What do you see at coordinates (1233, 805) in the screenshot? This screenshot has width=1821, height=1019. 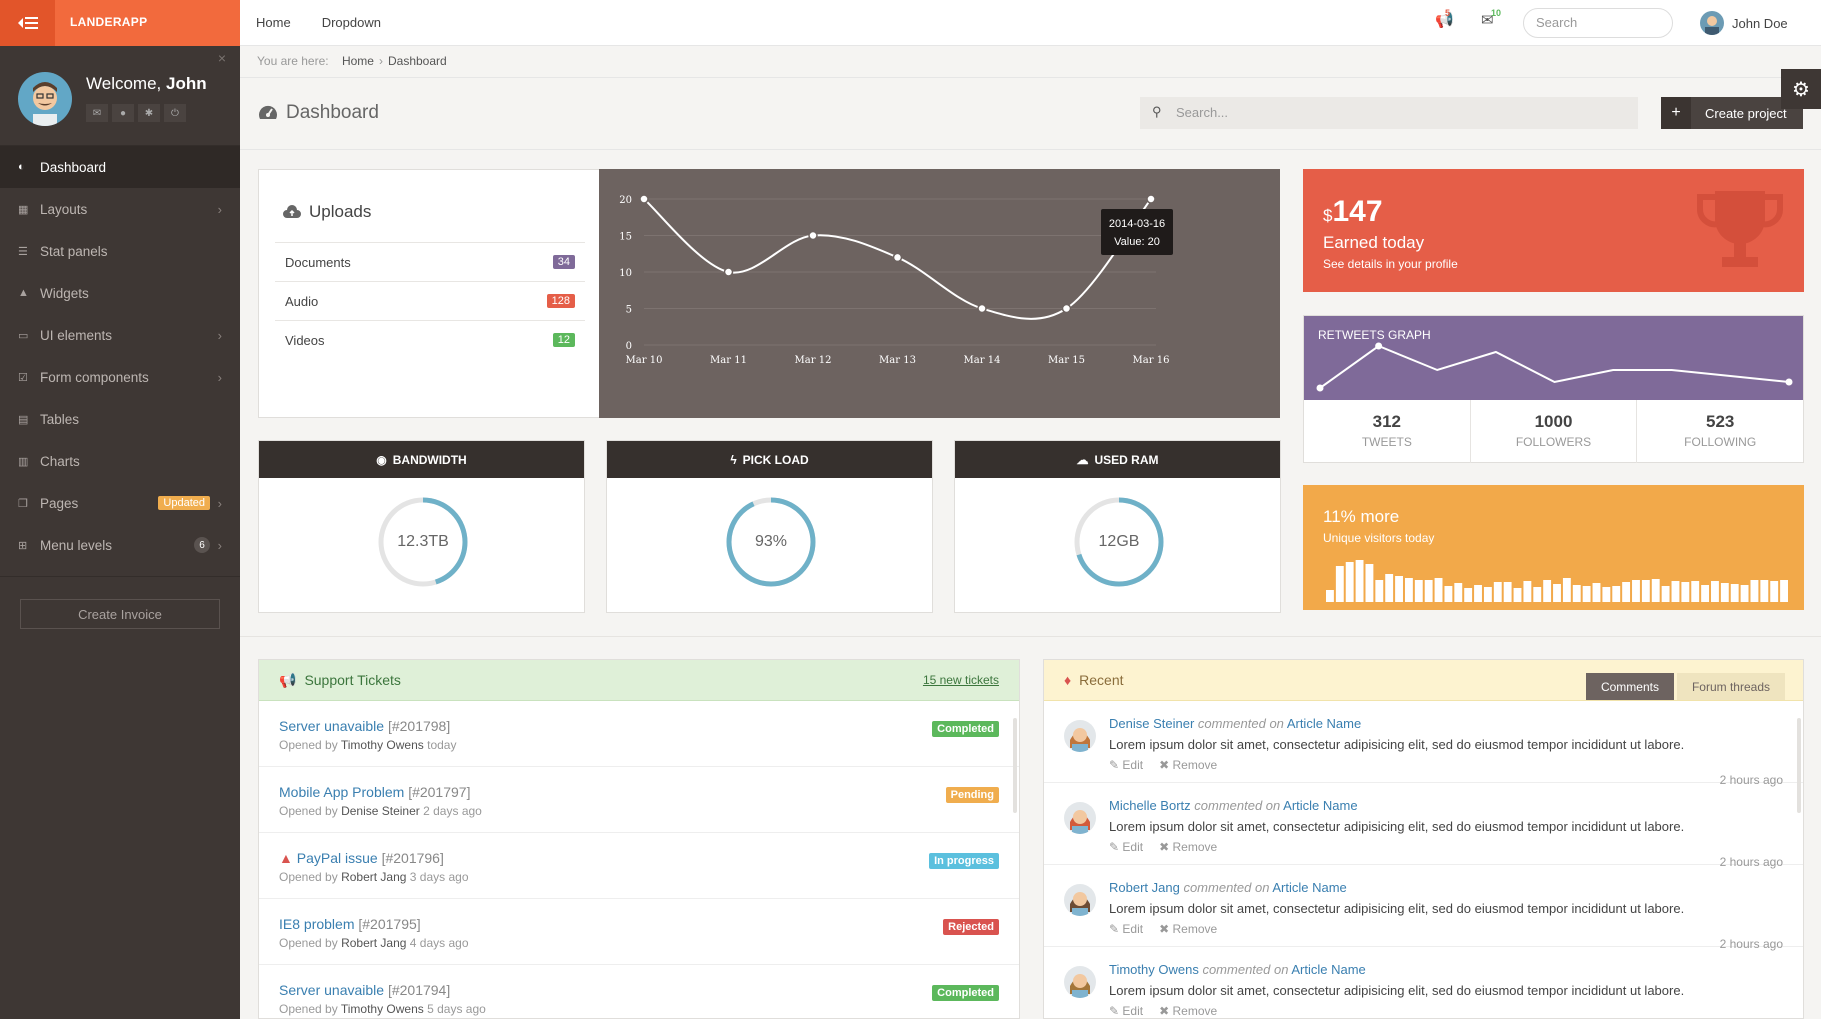 I see `comment-author: Michelle Bortz commented on Article Name` at bounding box center [1233, 805].